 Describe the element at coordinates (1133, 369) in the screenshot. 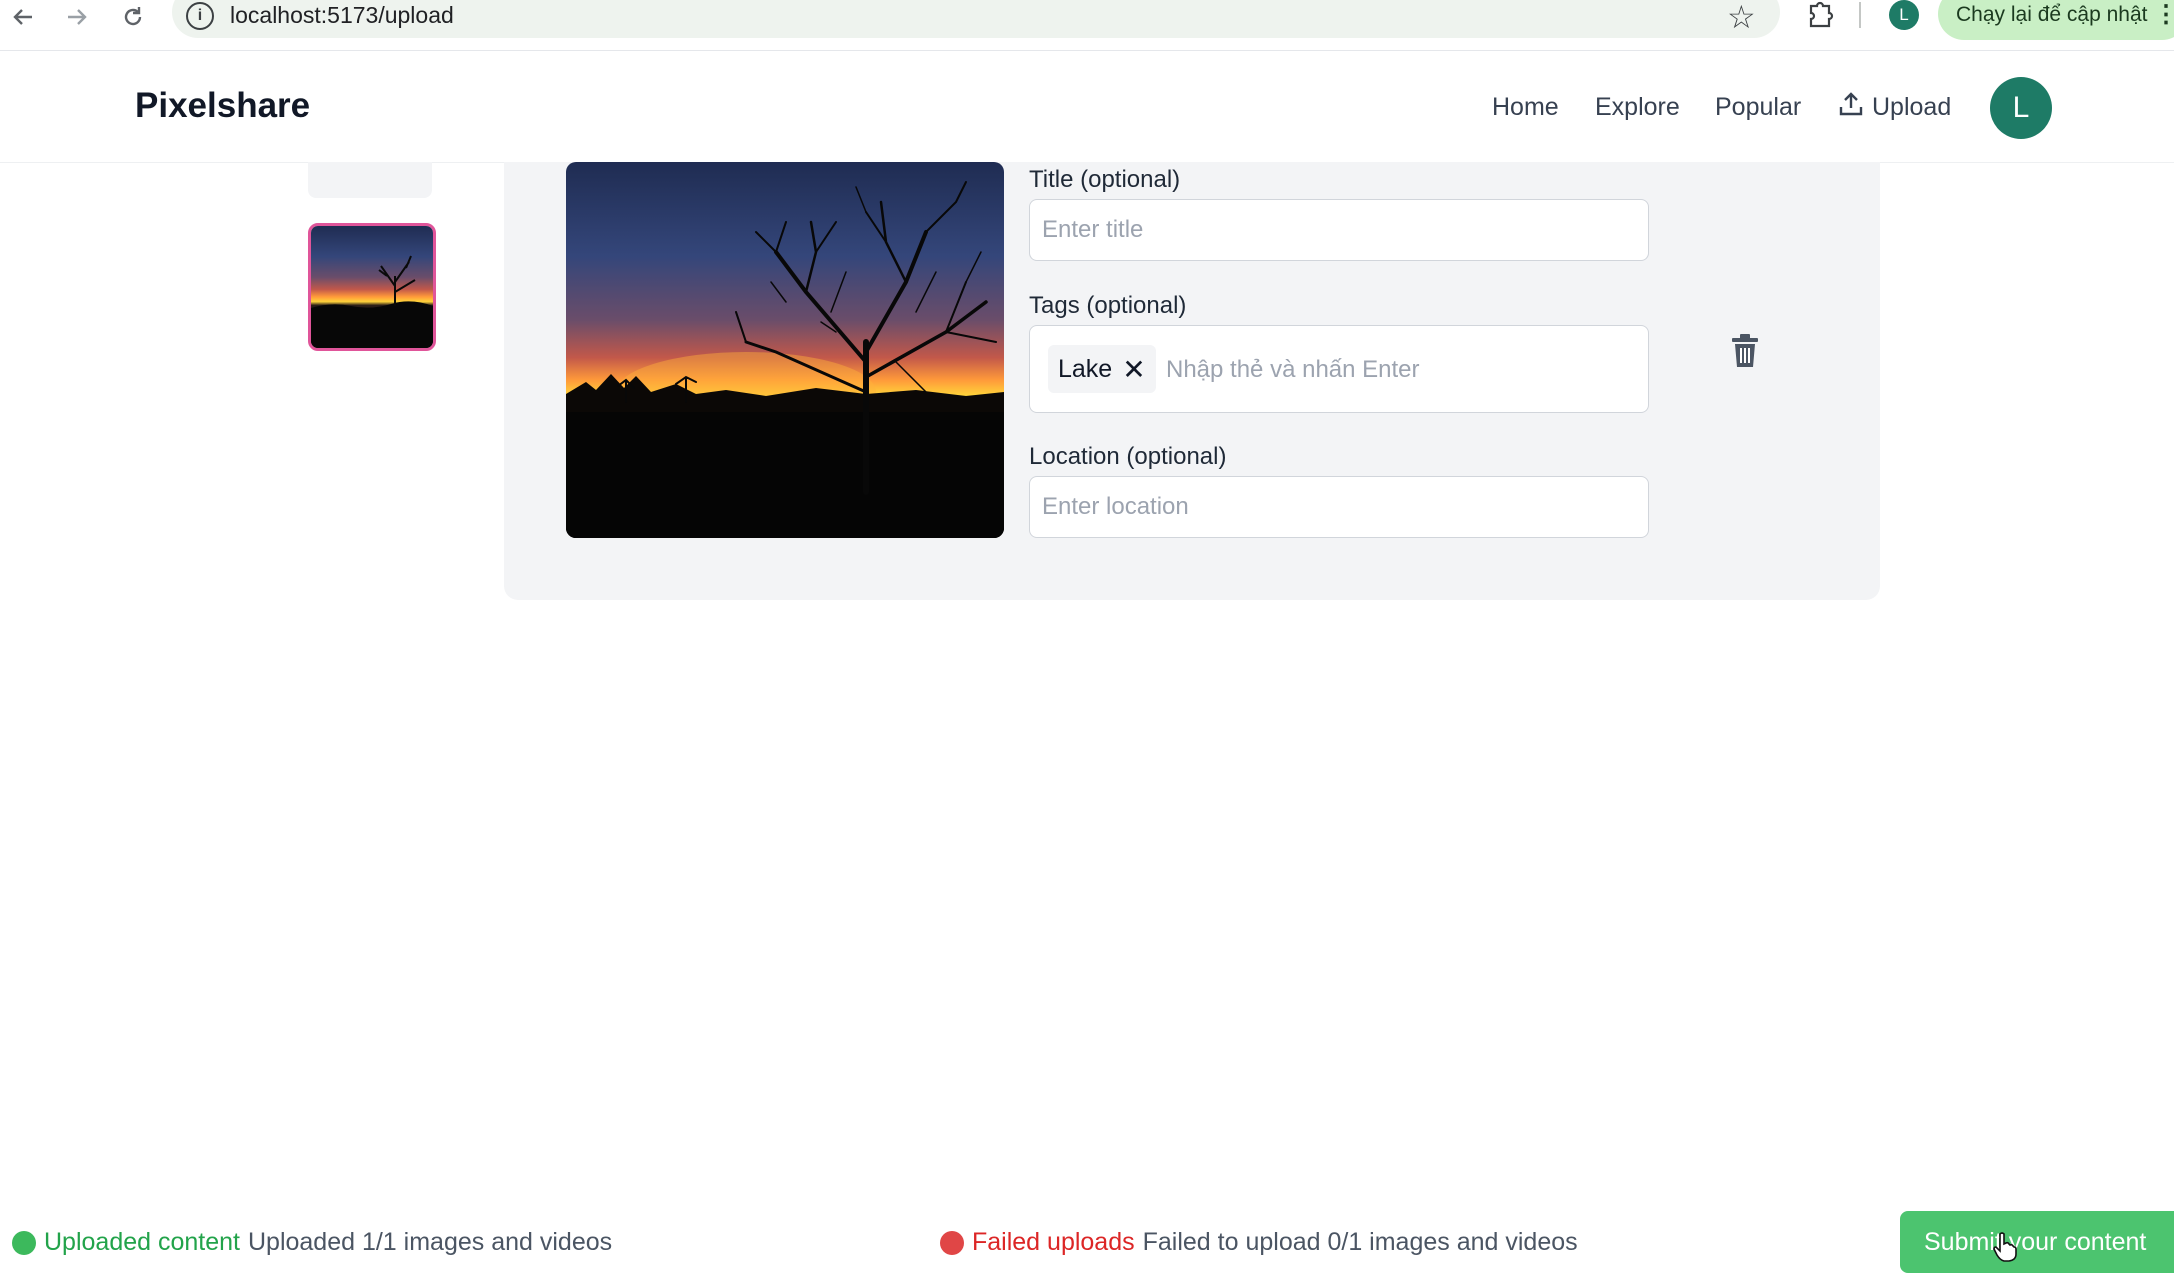

I see `close-icon: ✕` at that location.